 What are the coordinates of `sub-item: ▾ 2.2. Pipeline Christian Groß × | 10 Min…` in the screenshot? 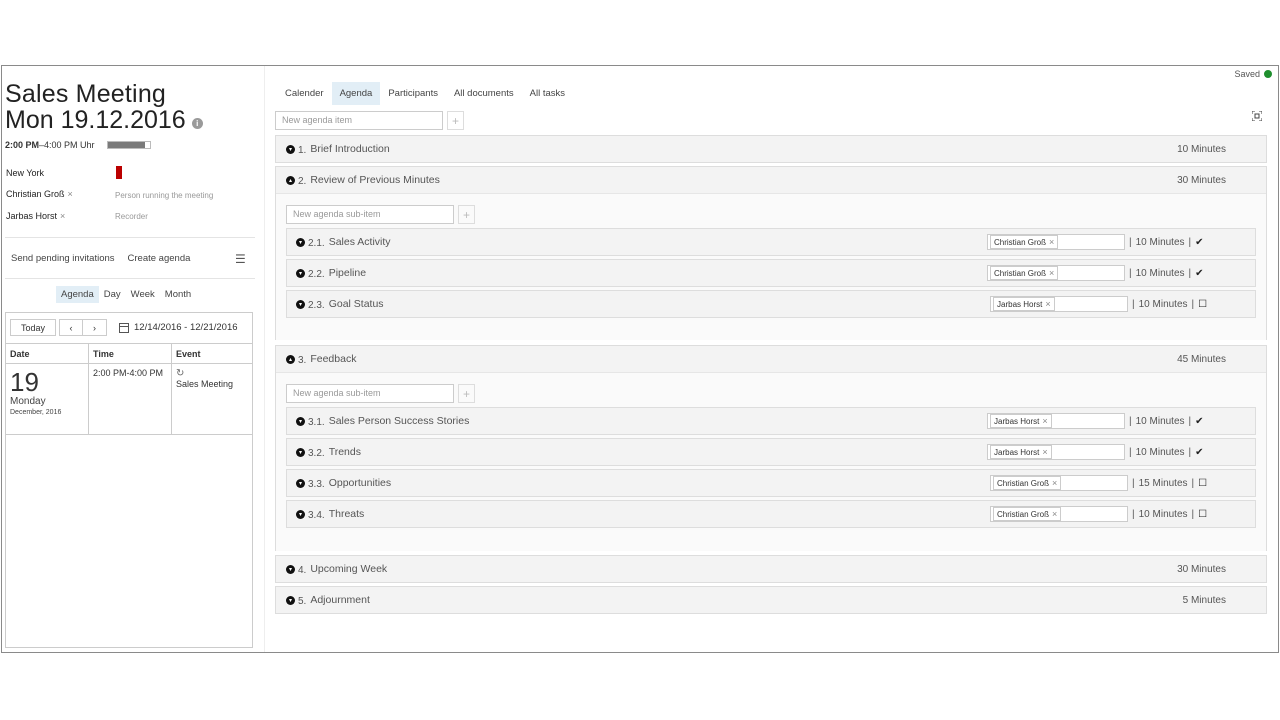 It's located at (771, 273).